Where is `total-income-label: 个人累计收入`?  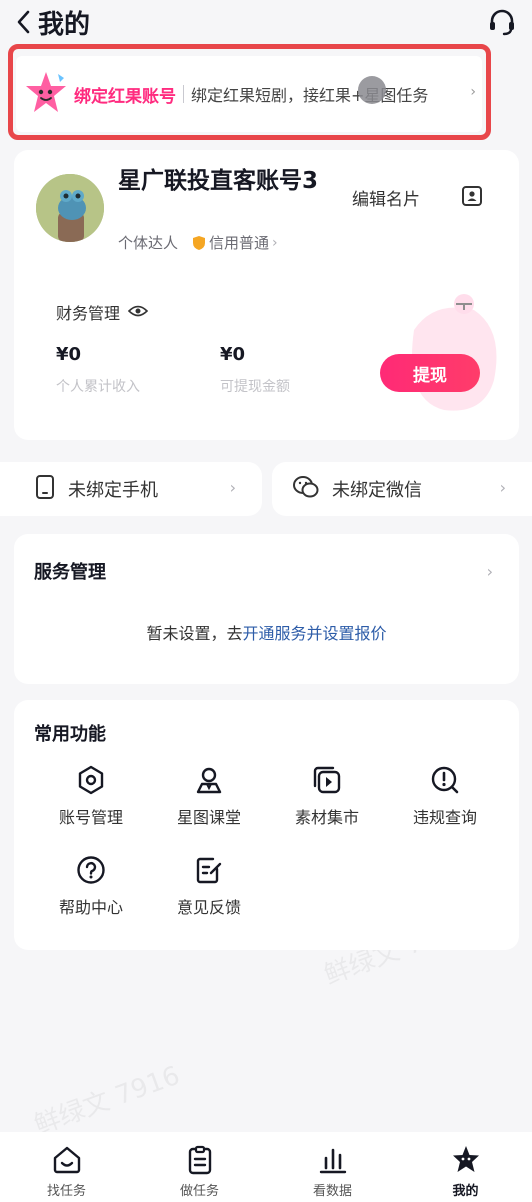
total-income-label: 个人累计收入 is located at coordinates (98, 387).